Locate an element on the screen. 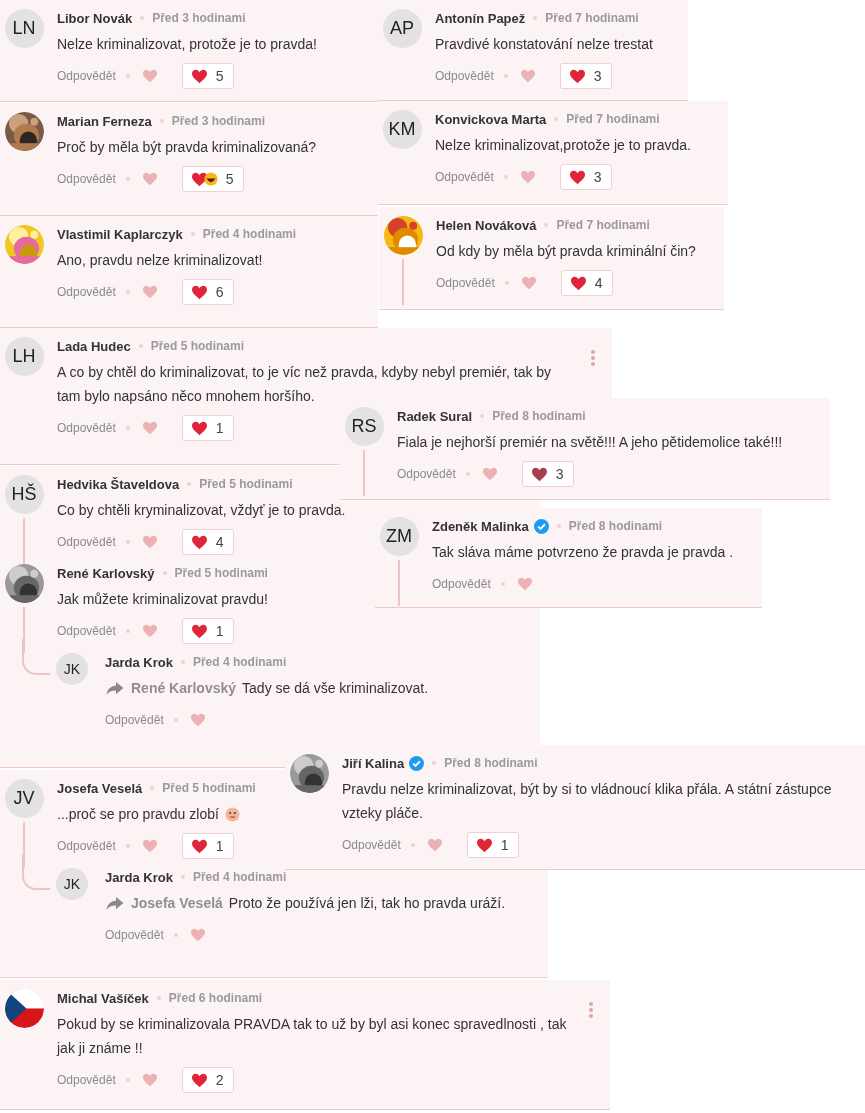 The width and height of the screenshot is (865, 1113). reaction-count-button: 6 is located at coordinates (207, 292).